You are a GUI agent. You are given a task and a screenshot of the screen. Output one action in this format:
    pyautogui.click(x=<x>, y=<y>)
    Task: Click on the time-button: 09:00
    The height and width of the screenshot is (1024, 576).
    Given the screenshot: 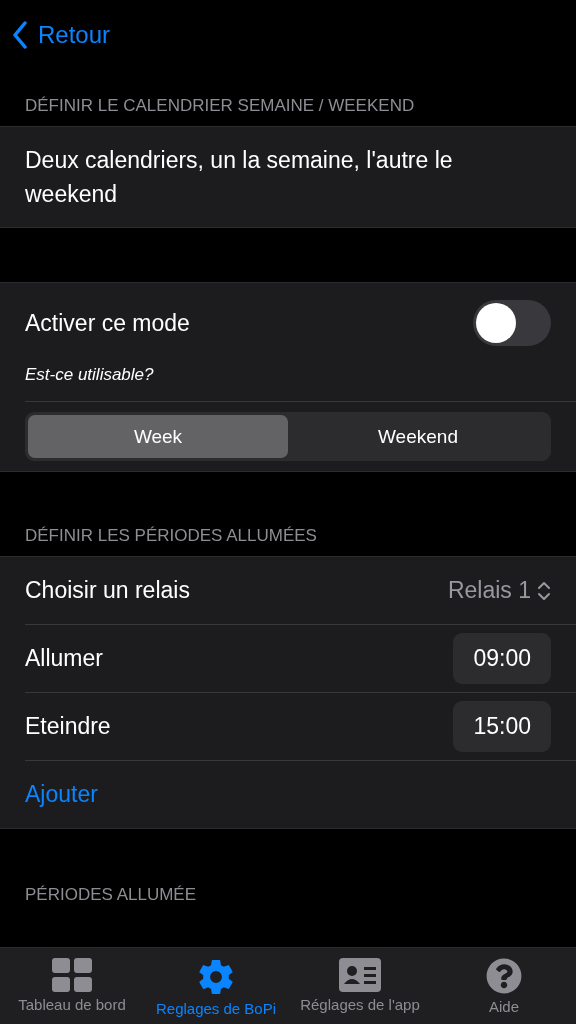 What is the action you would take?
    pyautogui.click(x=502, y=658)
    